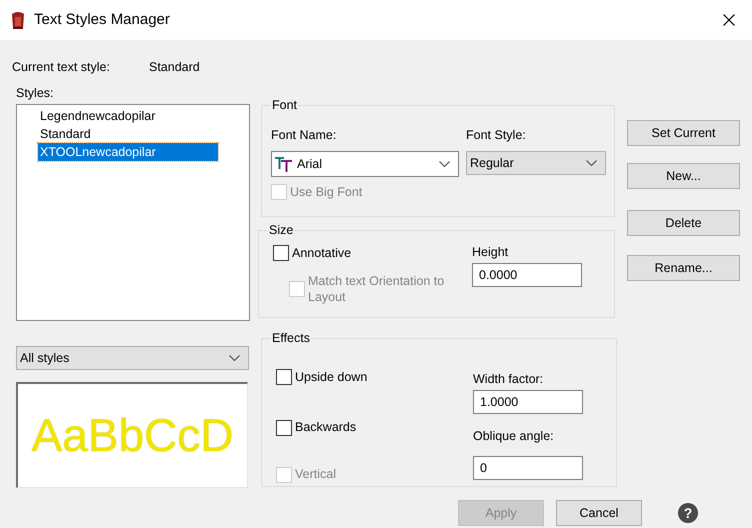 The width and height of the screenshot is (752, 528). Describe the element at coordinates (133, 212) in the screenshot. I see `styles-list: Legendnewcadopilar Standard XTOOLnewcadopilar` at that location.